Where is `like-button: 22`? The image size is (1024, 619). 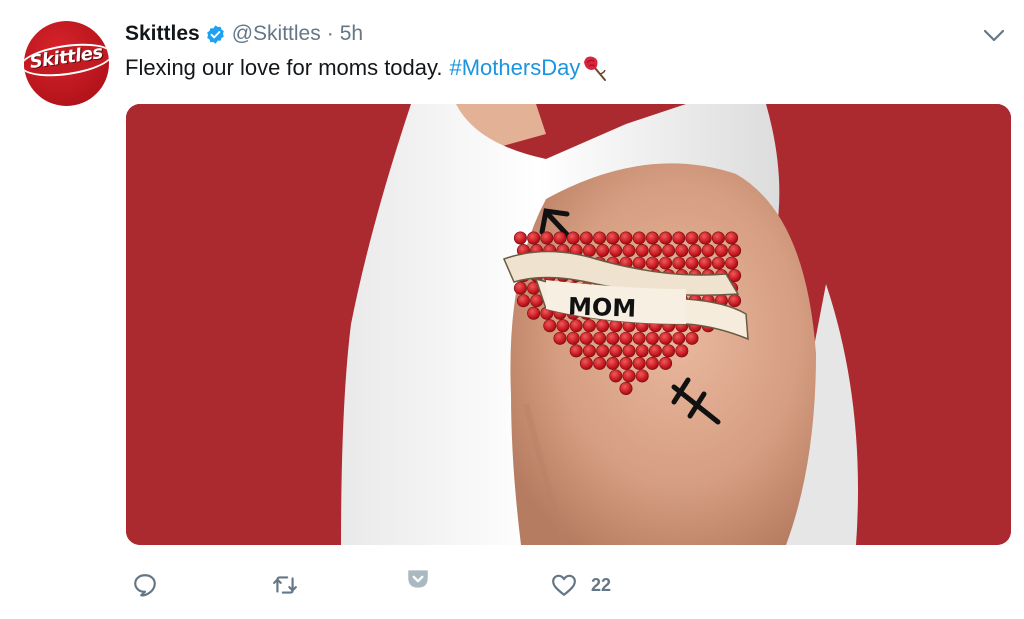 like-button: 22 is located at coordinates (581, 585).